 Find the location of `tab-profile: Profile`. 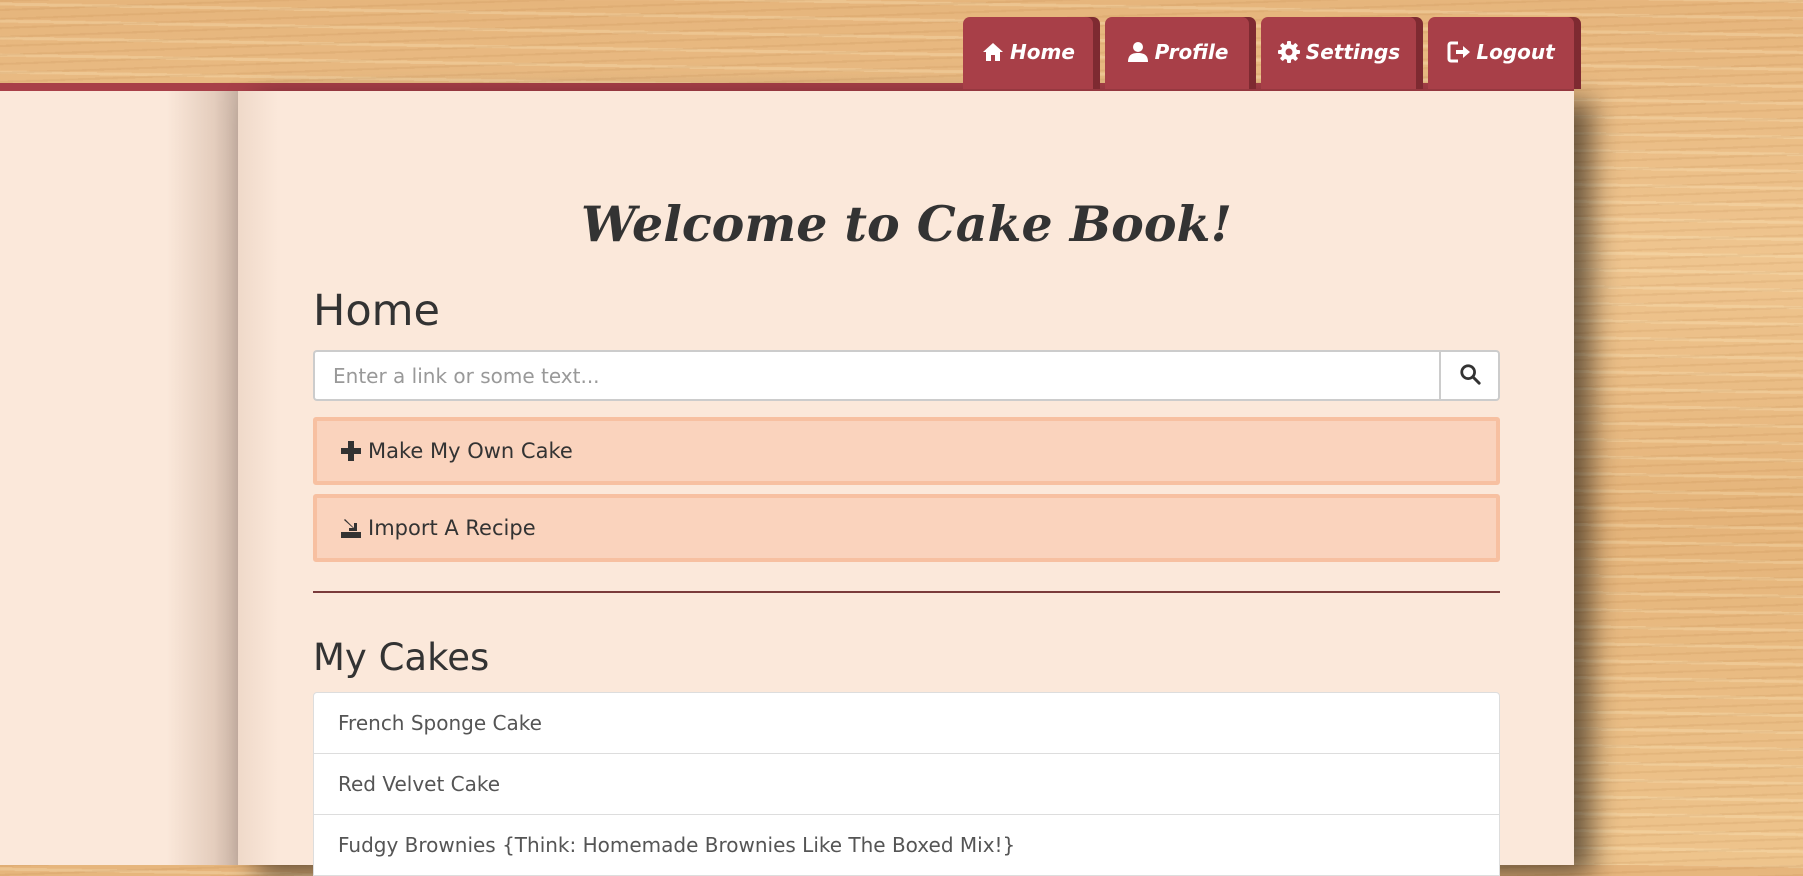

tab-profile: Profile is located at coordinates (1177, 53).